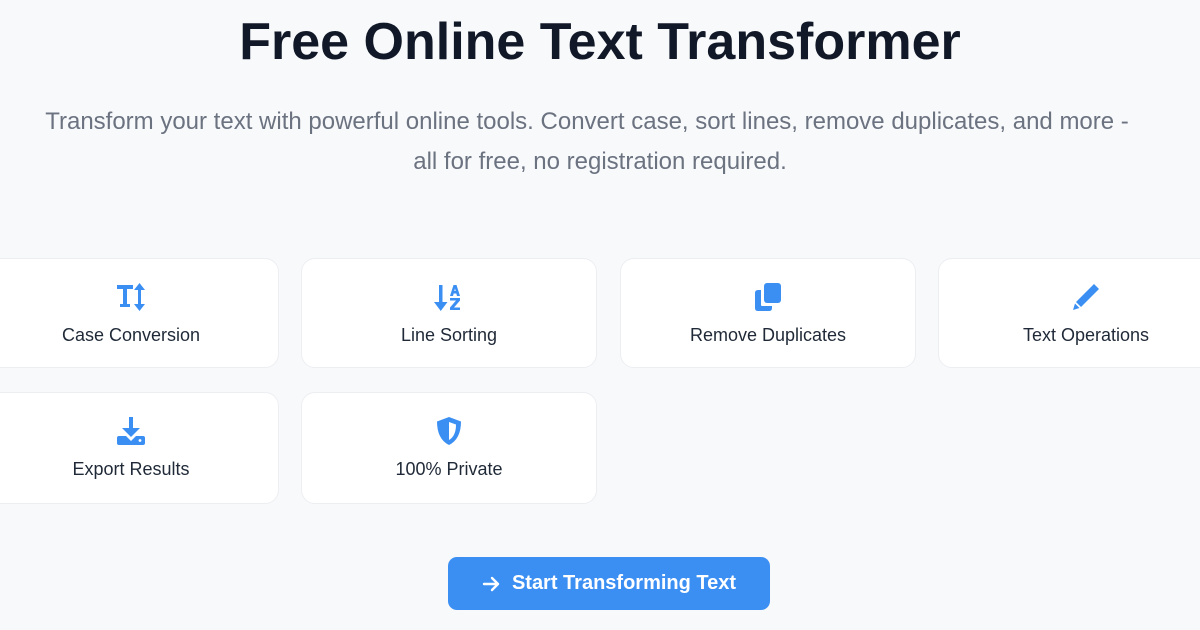 This screenshot has height=630, width=1200. I want to click on download-icon, so click(131, 431).